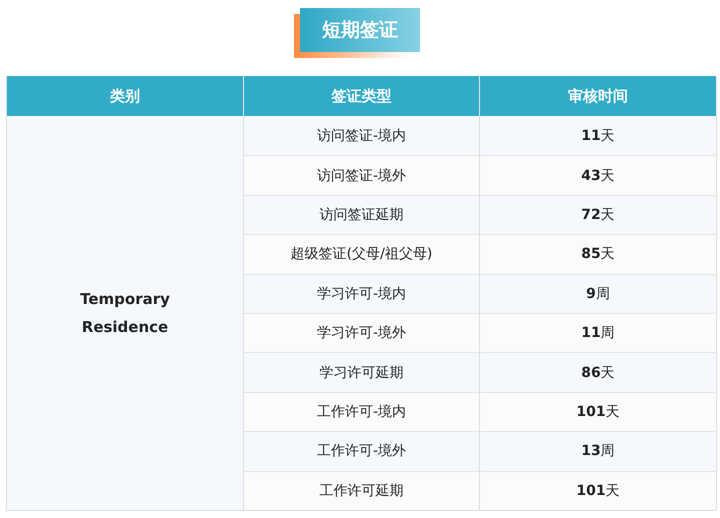 The width and height of the screenshot is (720, 518). I want to click on table-cell: 学习许可-境外, so click(362, 332).